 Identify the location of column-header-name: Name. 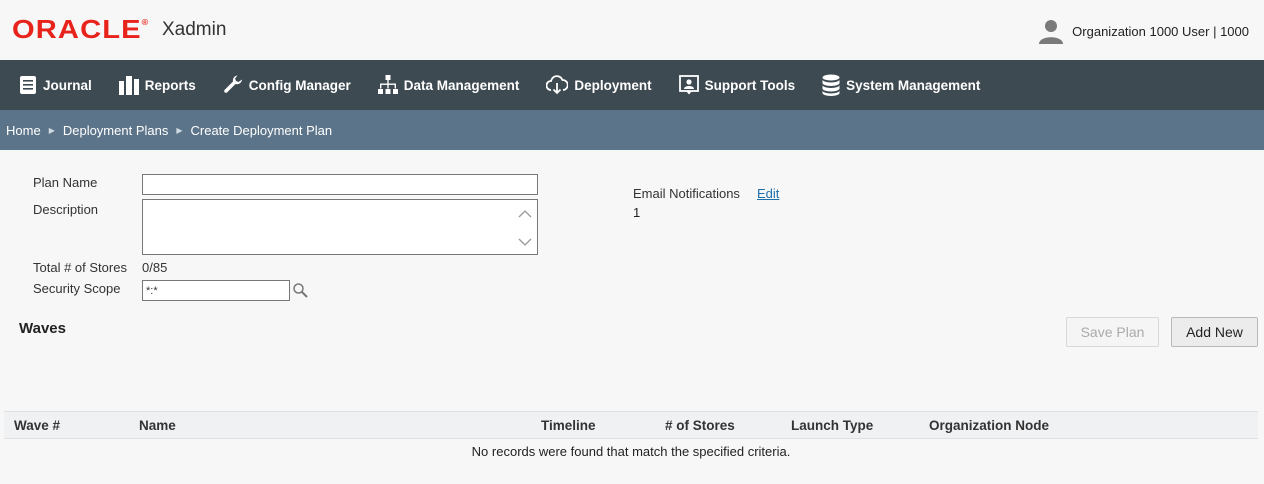
(157, 425).